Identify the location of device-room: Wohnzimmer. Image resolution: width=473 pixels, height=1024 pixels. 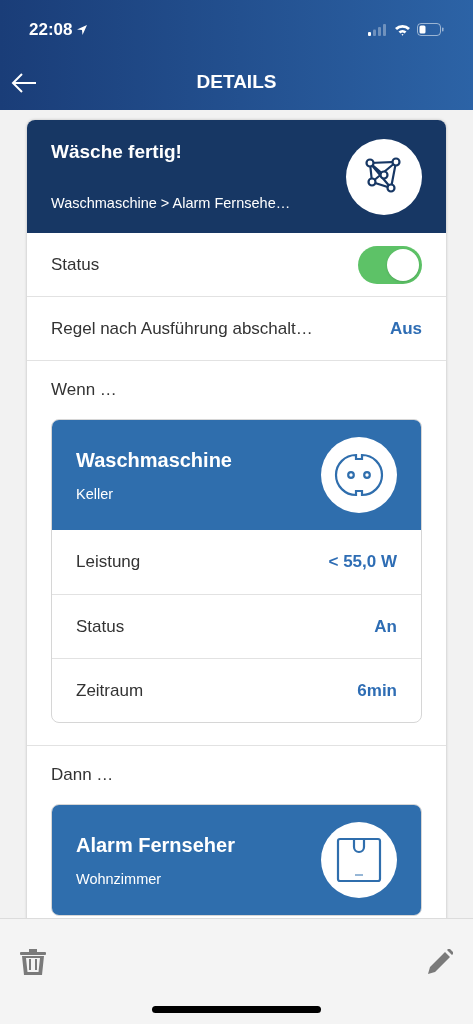
(119, 879).